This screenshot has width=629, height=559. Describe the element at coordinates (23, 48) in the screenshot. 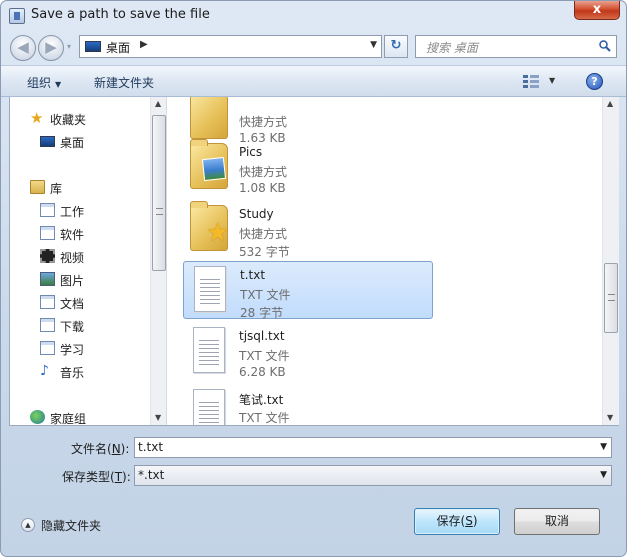

I see `back-button: ◀` at that location.